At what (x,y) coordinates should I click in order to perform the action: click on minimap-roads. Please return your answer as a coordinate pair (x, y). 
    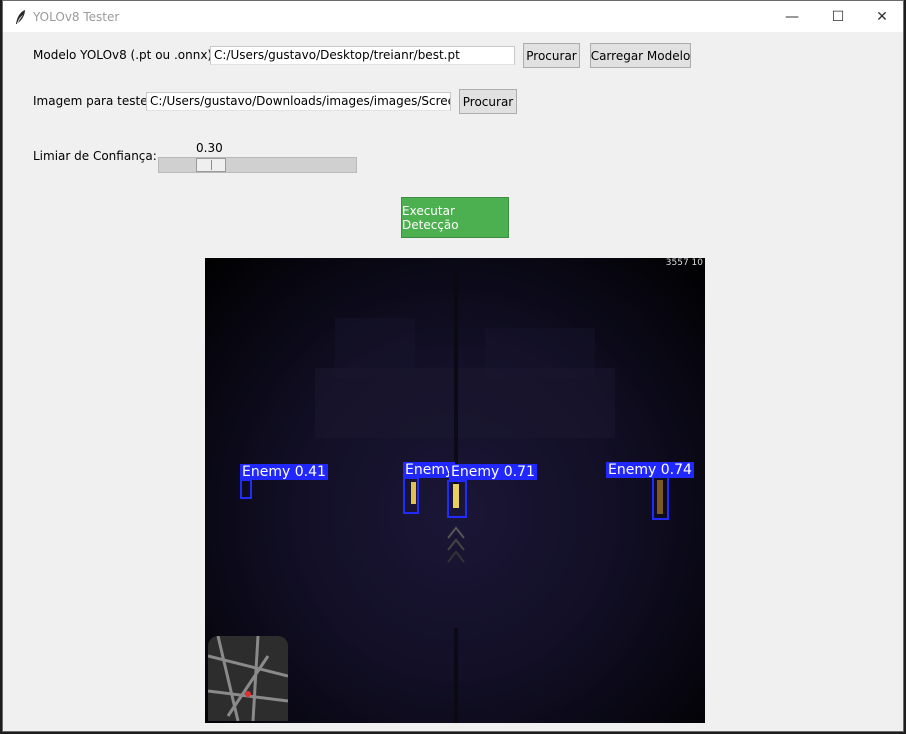
    Looking at the image, I should click on (248, 678).